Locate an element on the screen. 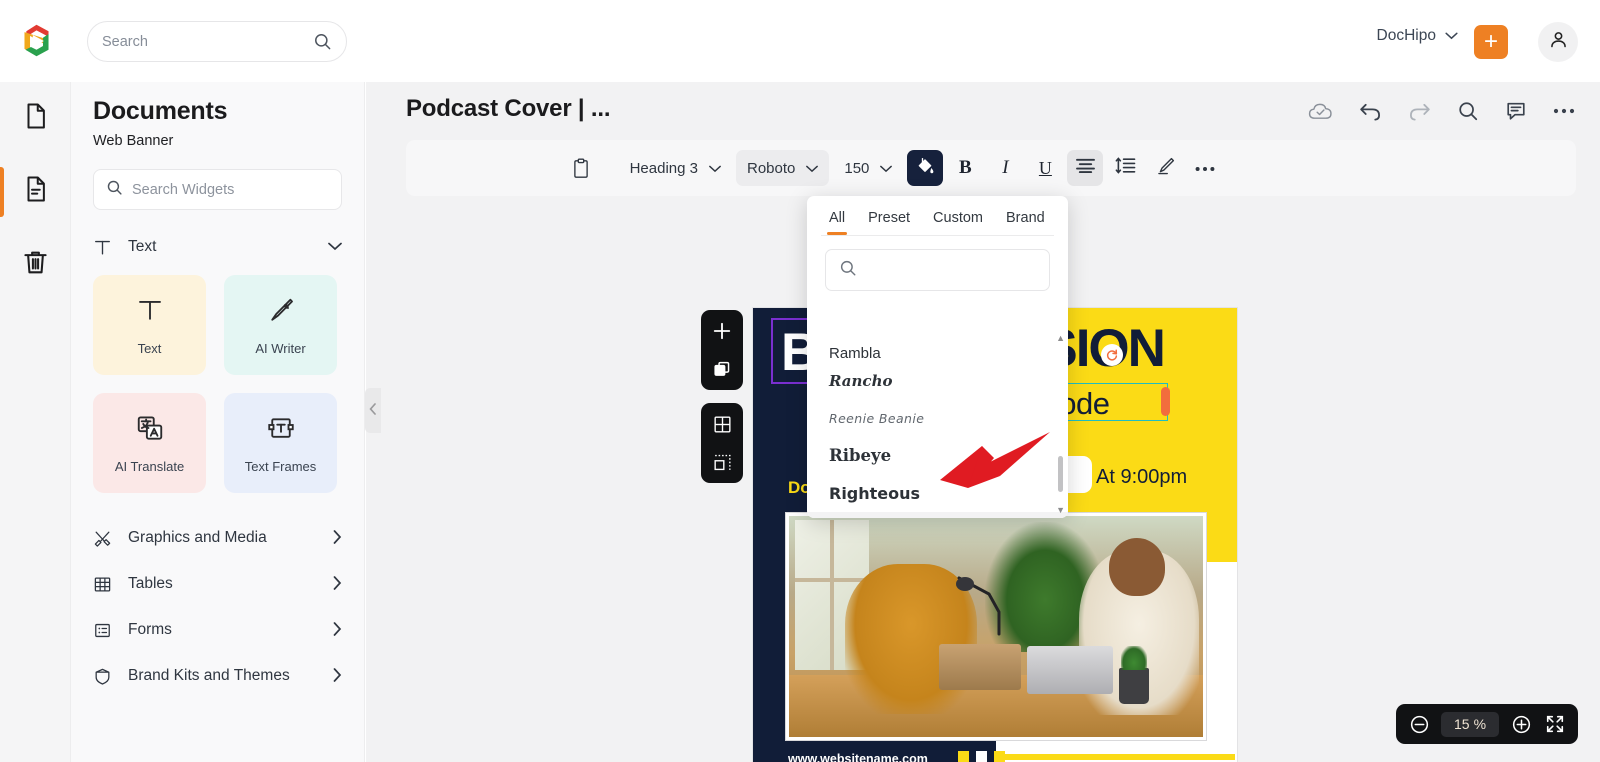  scroll-up-icon: ▲ is located at coordinates (1060, 338).